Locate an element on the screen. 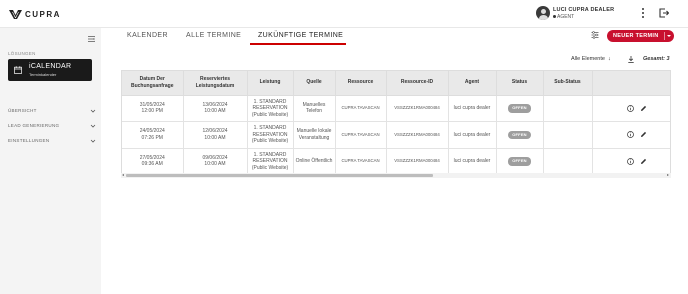  caret-down-icon is located at coordinates (669, 36).